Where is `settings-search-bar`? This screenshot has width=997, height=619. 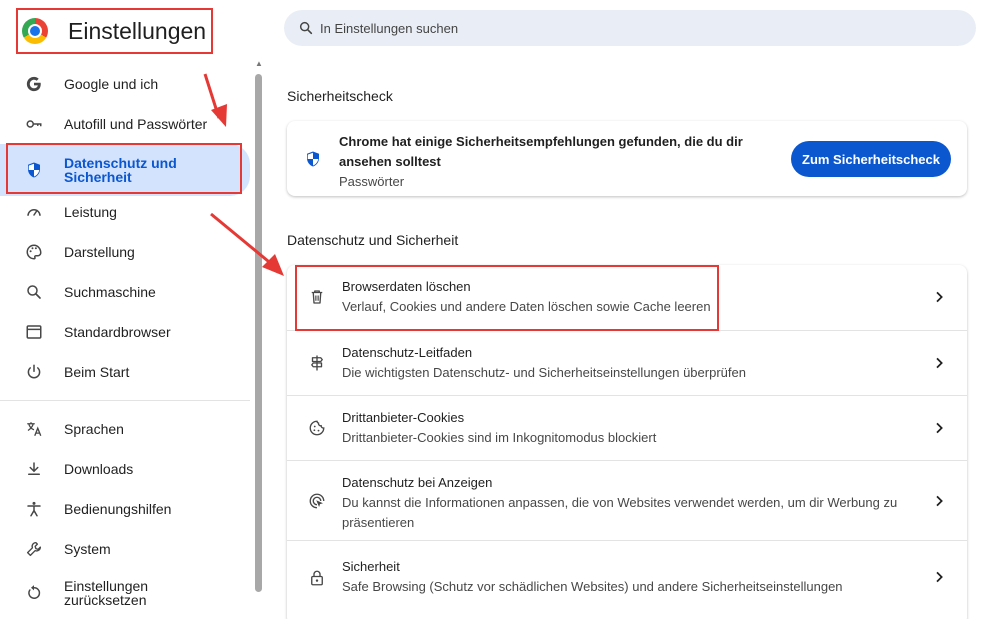 settings-search-bar is located at coordinates (630, 28).